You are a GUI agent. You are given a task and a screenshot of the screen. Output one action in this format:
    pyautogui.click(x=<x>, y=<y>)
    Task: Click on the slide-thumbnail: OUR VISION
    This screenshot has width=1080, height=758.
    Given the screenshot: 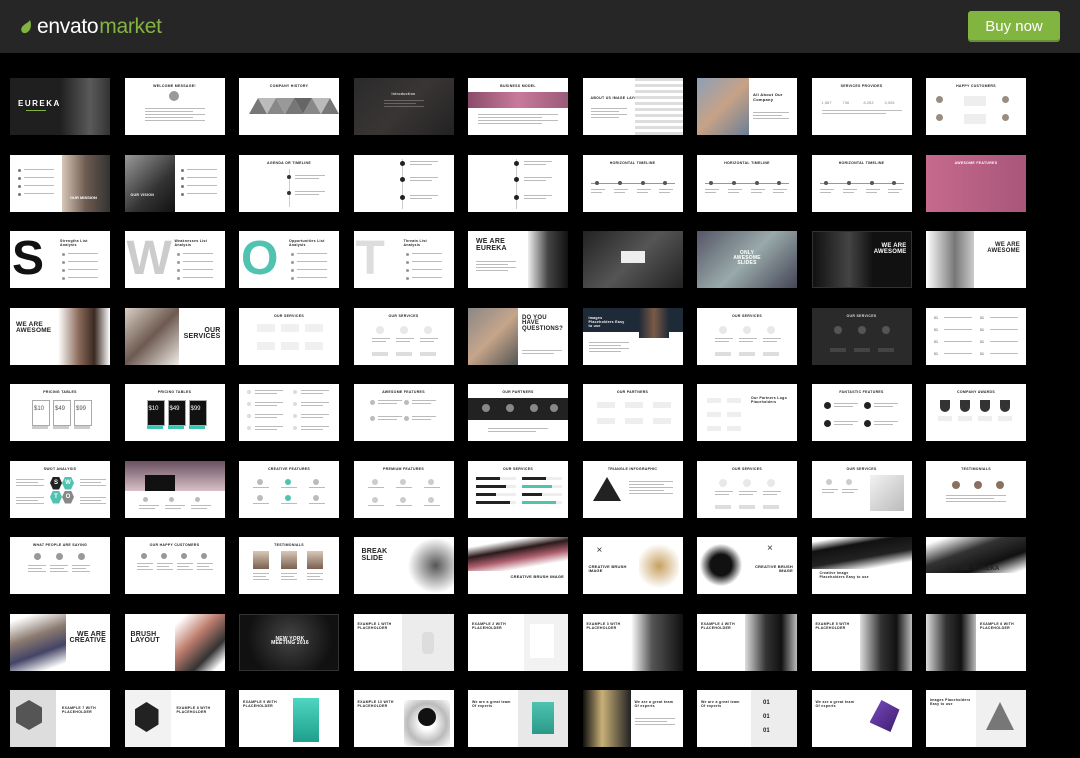 What is the action you would take?
    pyautogui.click(x=174, y=183)
    